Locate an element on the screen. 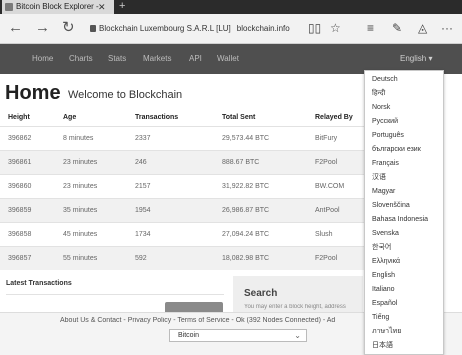  more-icon: ··· is located at coordinates (447, 28).